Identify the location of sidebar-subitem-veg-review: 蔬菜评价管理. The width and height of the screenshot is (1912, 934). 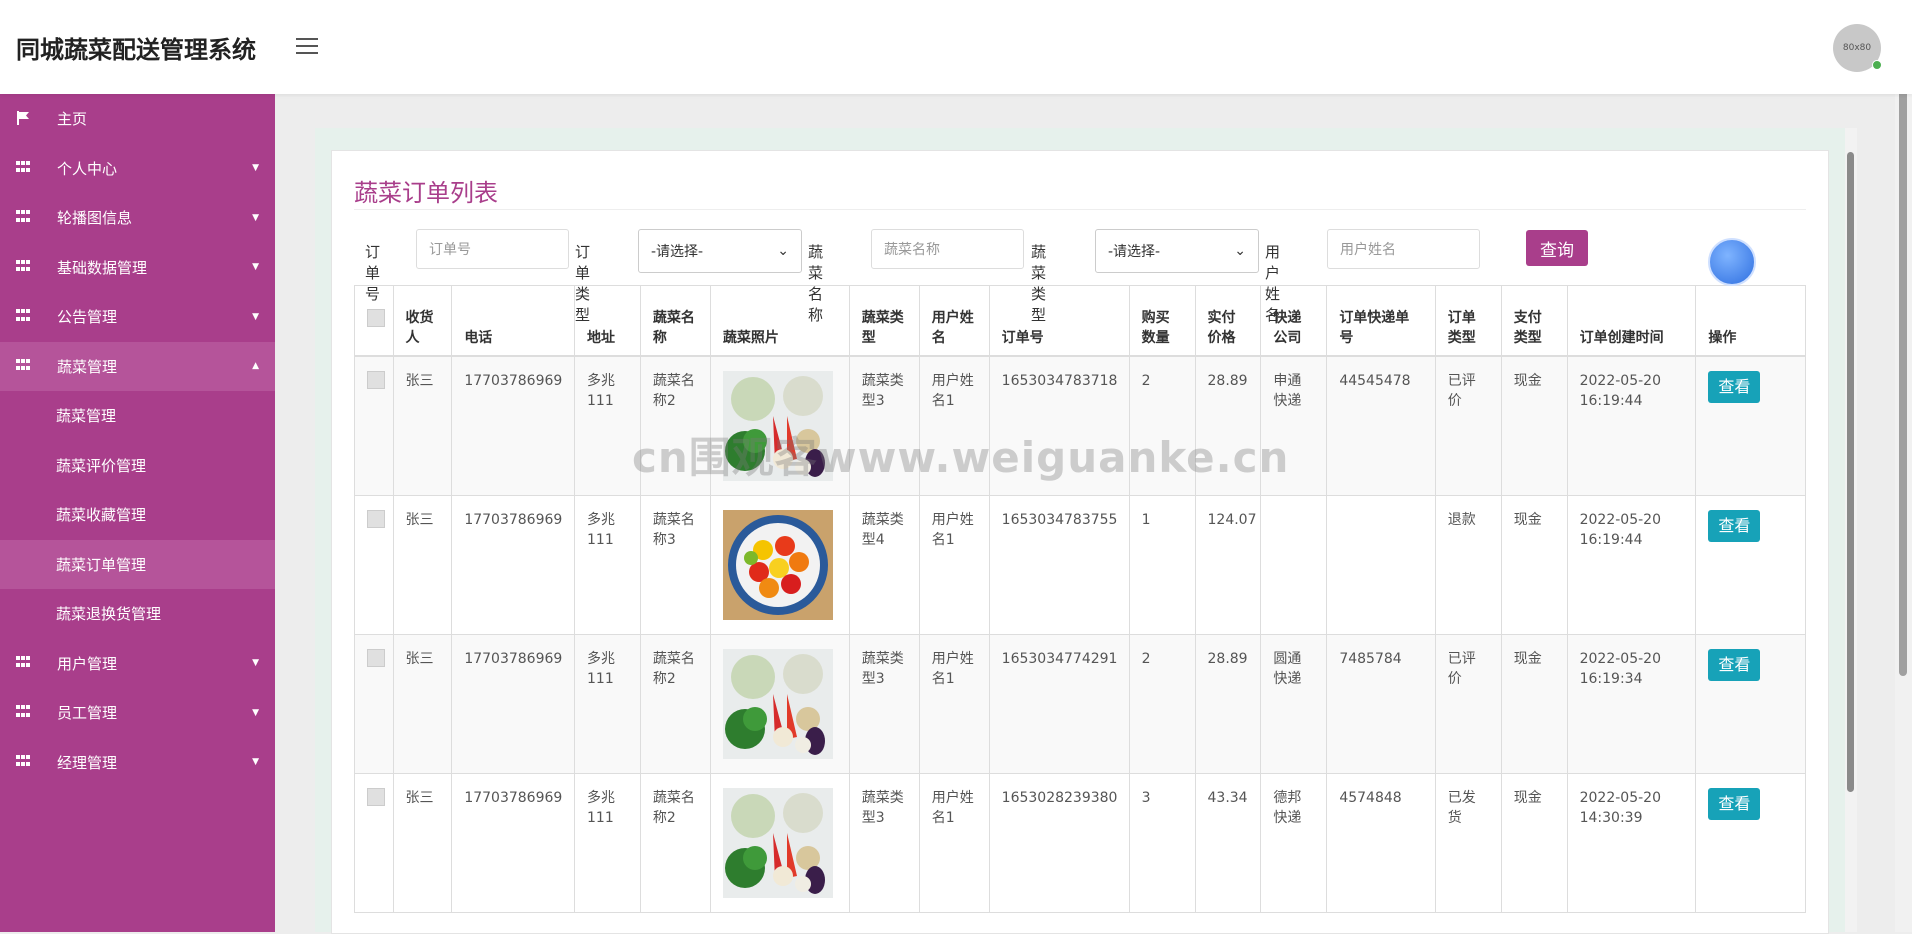
(137, 466).